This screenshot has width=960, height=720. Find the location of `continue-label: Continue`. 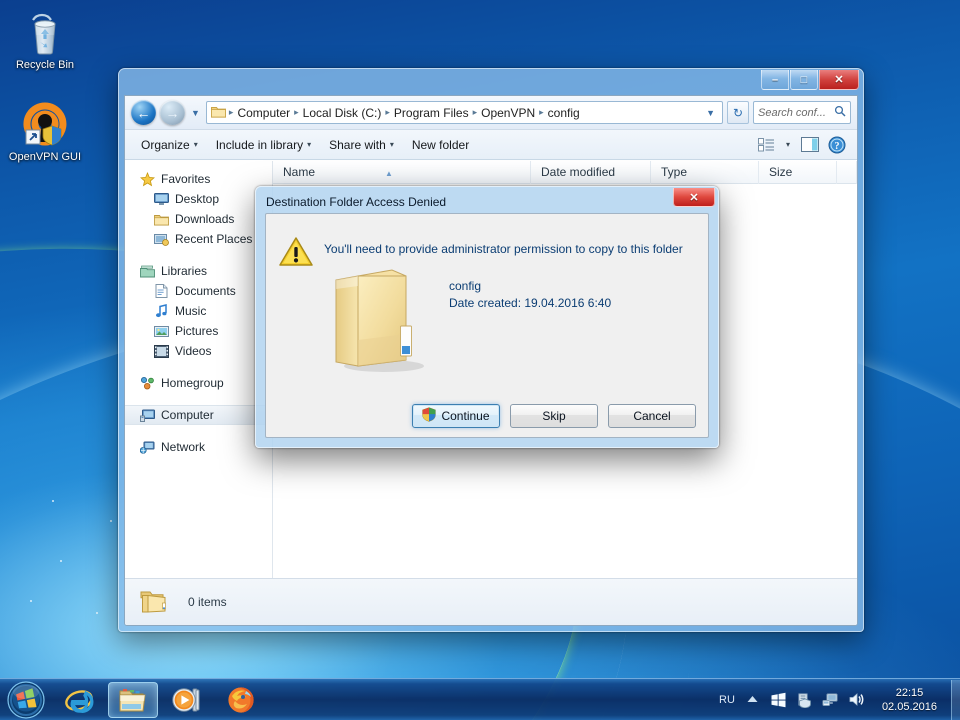

continue-label: Continue is located at coordinates (465, 416).